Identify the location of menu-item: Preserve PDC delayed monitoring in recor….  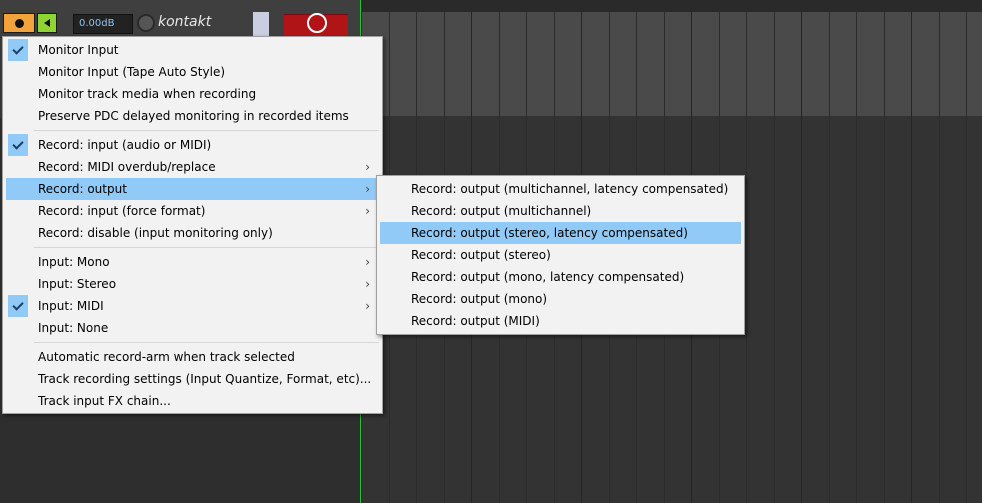
(192, 116).